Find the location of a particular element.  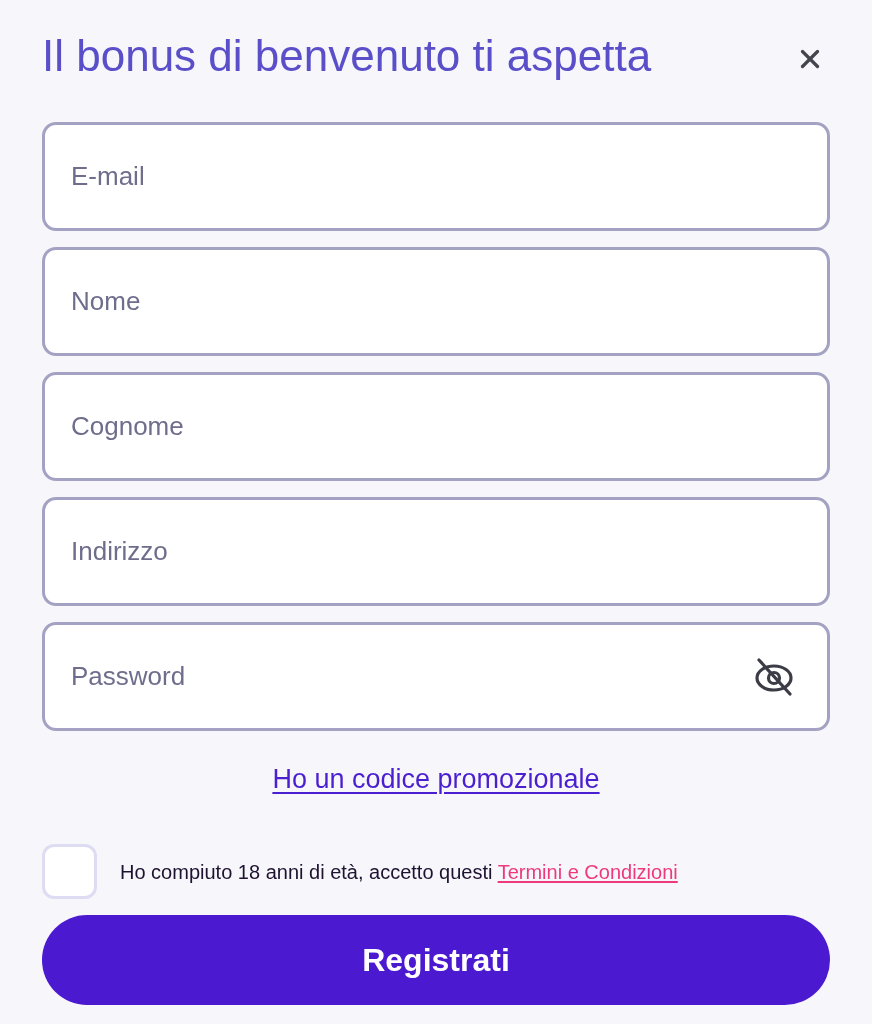

input-field: Cognome is located at coordinates (436, 426).